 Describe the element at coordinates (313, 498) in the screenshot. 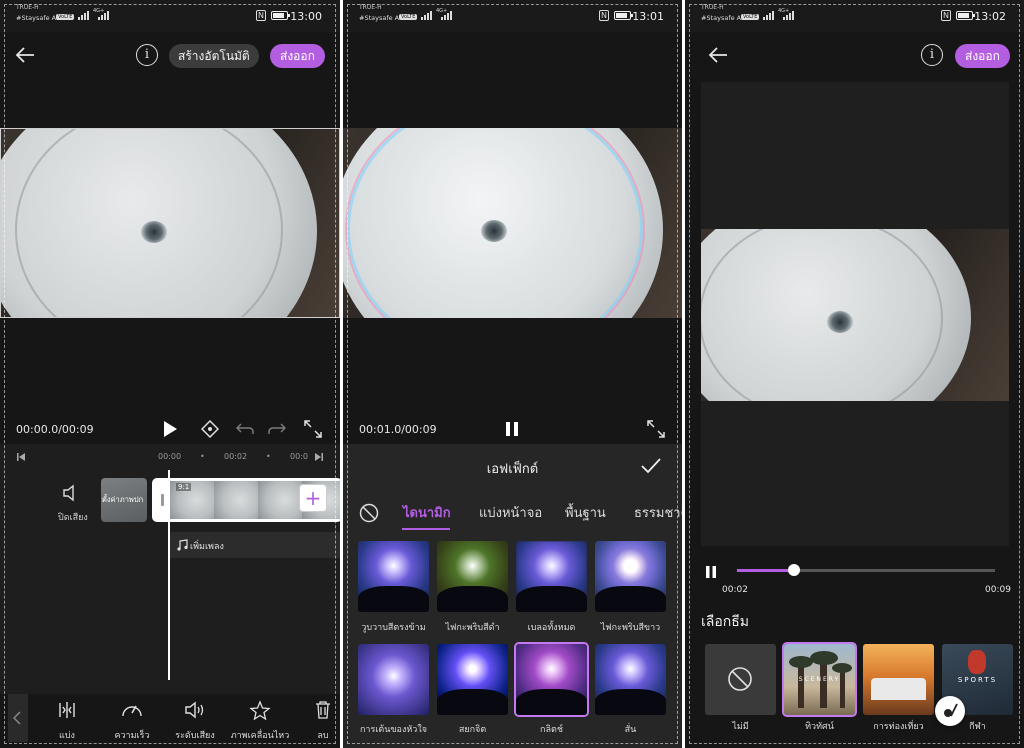

I see `add-clip-button: +` at that location.